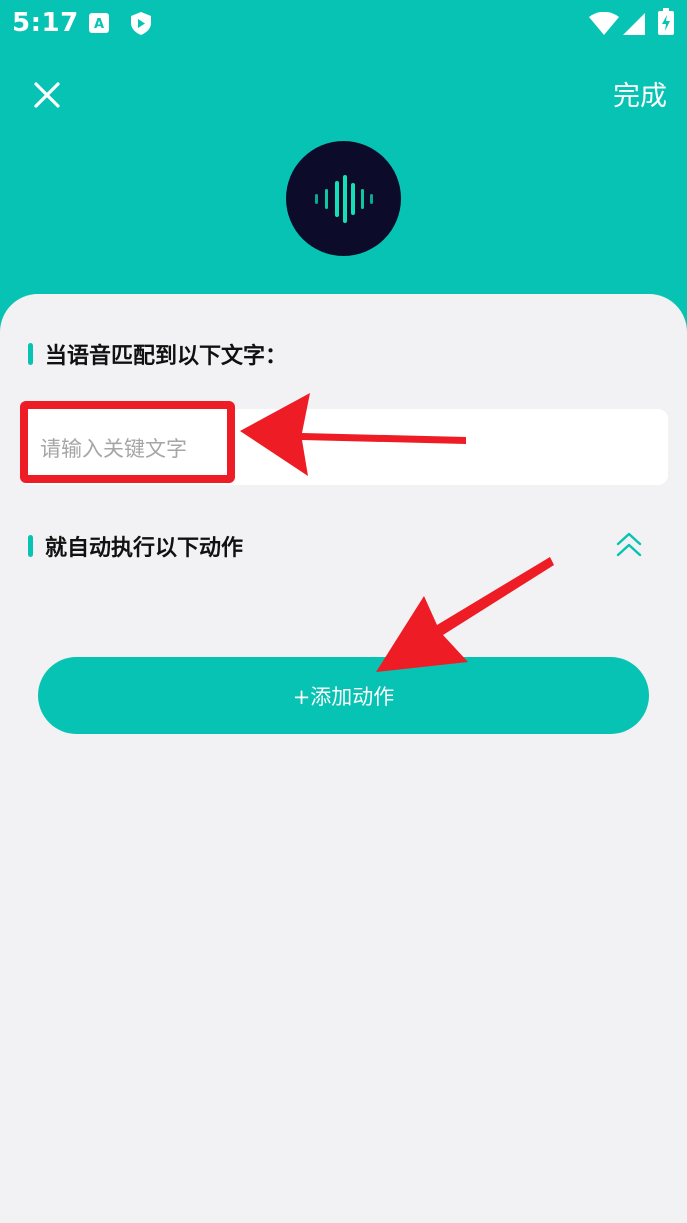 The width and height of the screenshot is (687, 1223). What do you see at coordinates (135, 449) in the screenshot?
I see `keyword-input` at bounding box center [135, 449].